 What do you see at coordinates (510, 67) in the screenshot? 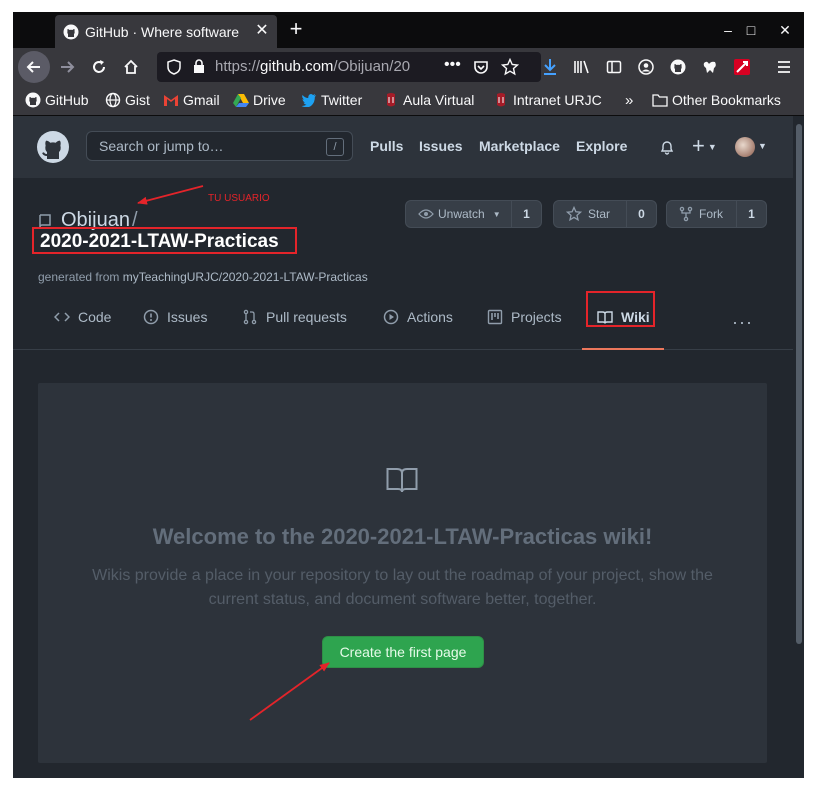
I see `bookmark-star-icon` at bounding box center [510, 67].